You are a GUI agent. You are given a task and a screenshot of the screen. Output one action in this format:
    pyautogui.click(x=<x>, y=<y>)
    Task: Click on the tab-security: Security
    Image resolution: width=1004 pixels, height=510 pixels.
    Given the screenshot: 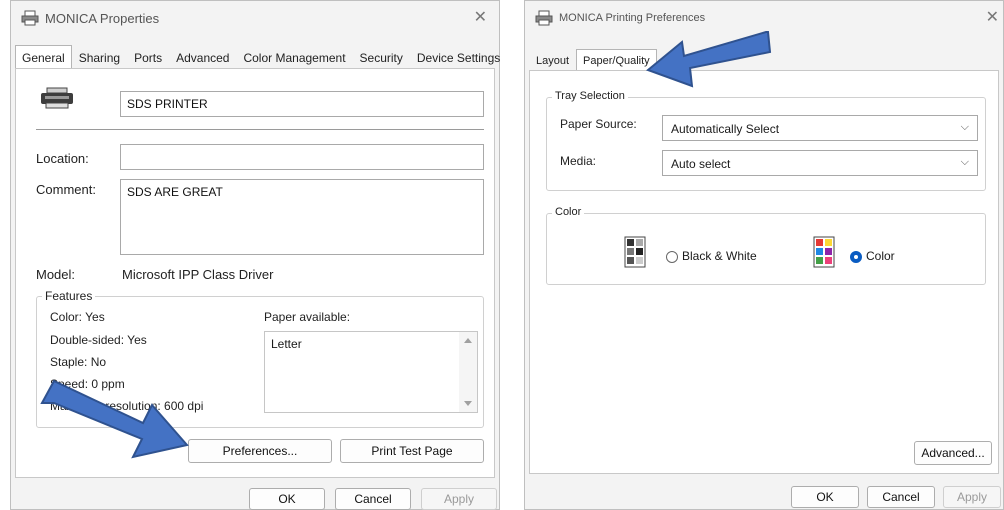 What is the action you would take?
    pyautogui.click(x=381, y=57)
    